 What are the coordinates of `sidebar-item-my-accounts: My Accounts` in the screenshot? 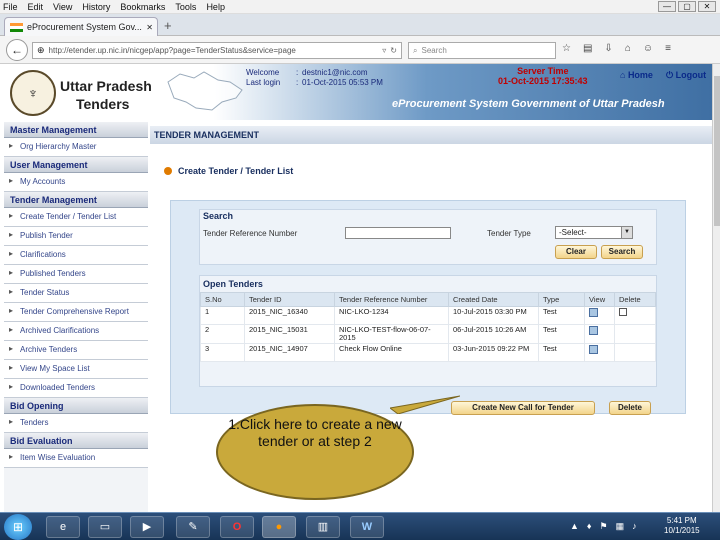 It's located at (76, 182).